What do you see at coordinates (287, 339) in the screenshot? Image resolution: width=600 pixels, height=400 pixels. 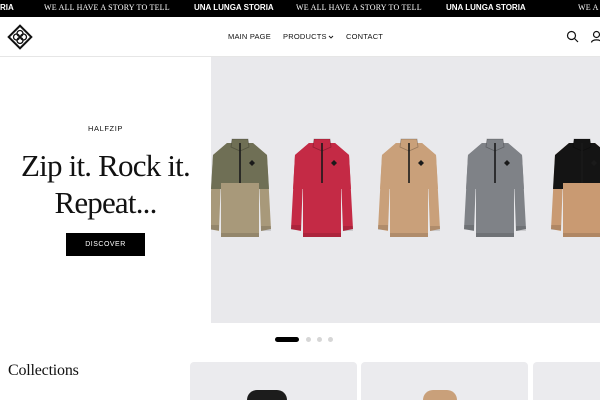 I see `carousel-dot-active` at bounding box center [287, 339].